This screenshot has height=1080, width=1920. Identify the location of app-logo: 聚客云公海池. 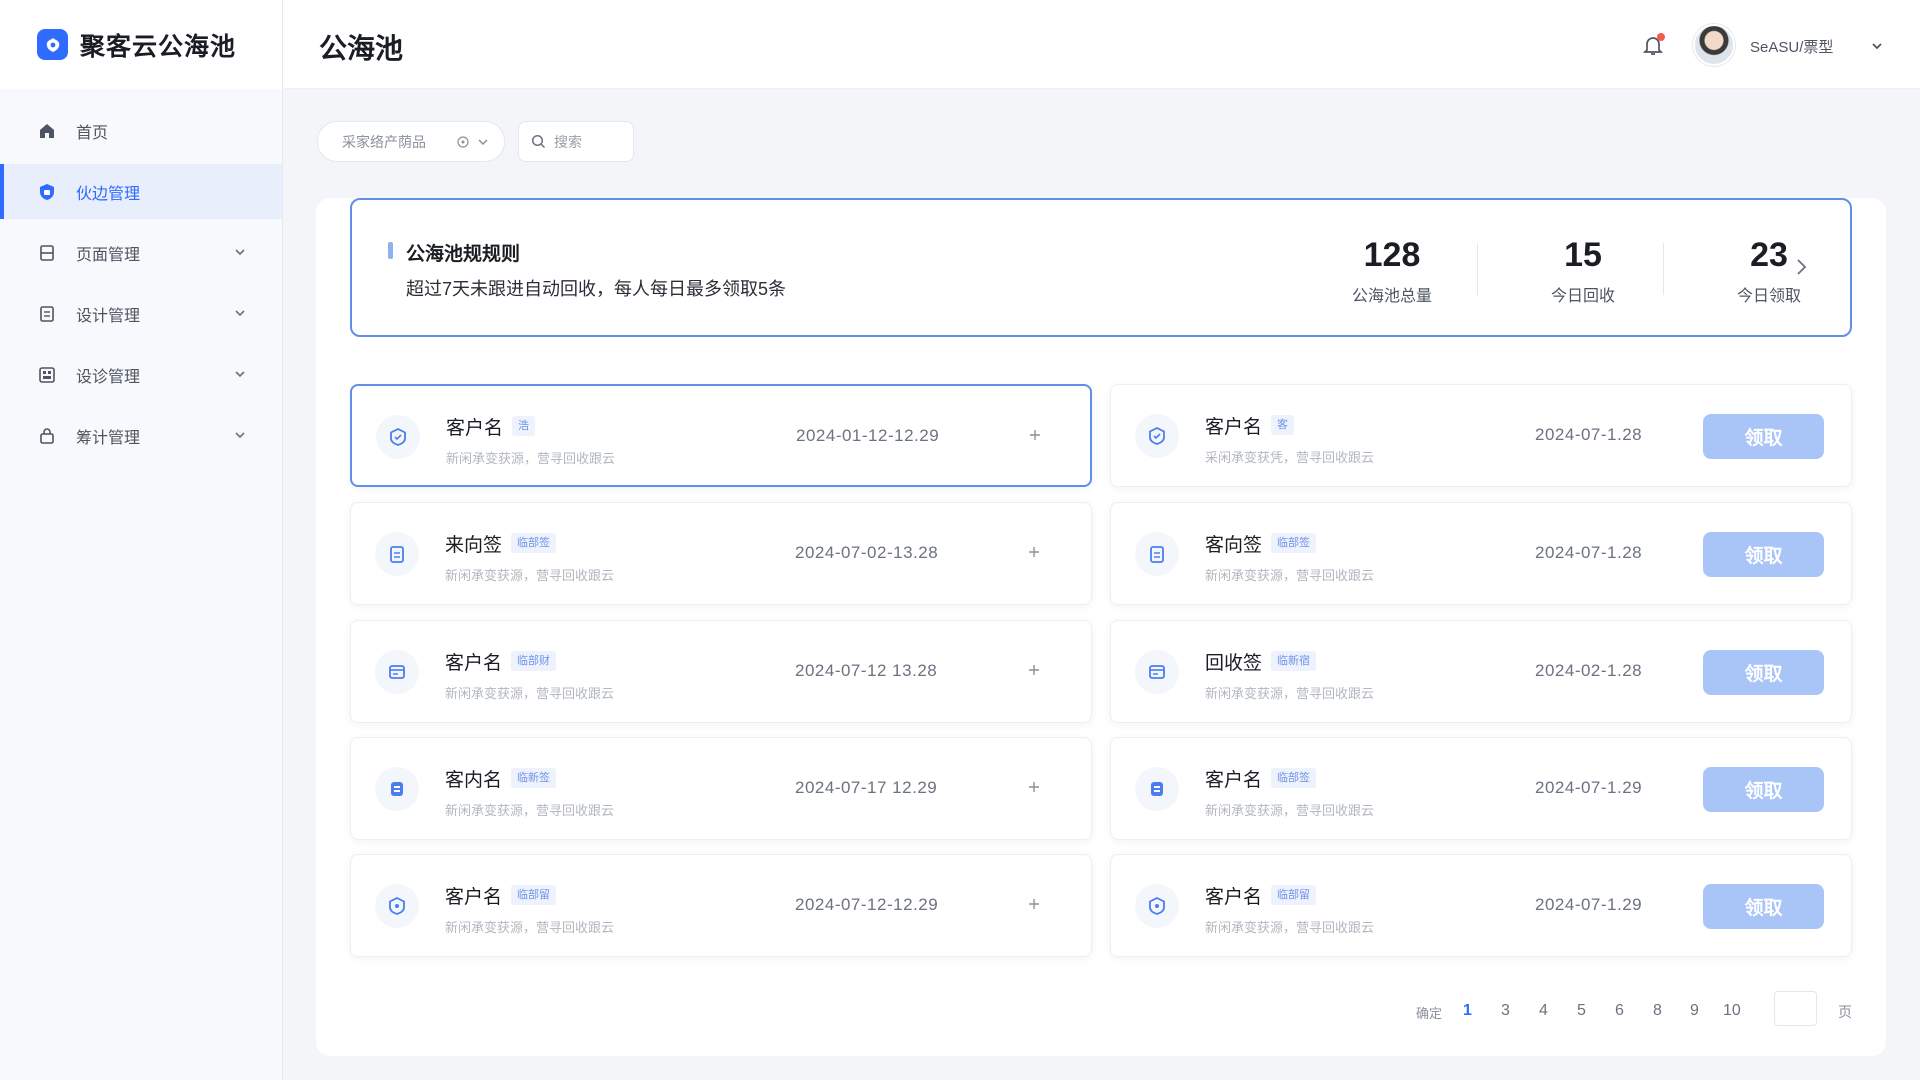
(141, 44).